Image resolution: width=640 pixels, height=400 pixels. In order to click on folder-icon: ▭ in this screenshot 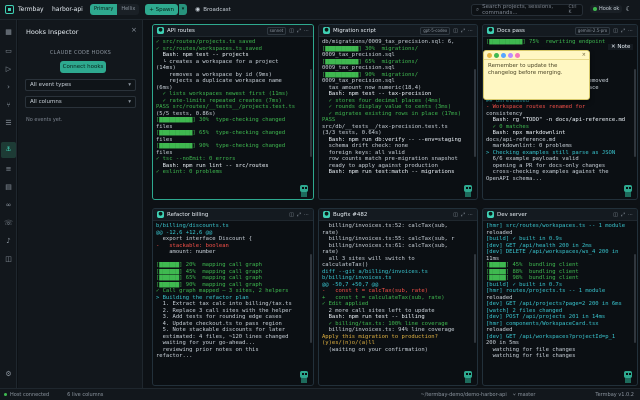, I will do `click(8, 51)`.